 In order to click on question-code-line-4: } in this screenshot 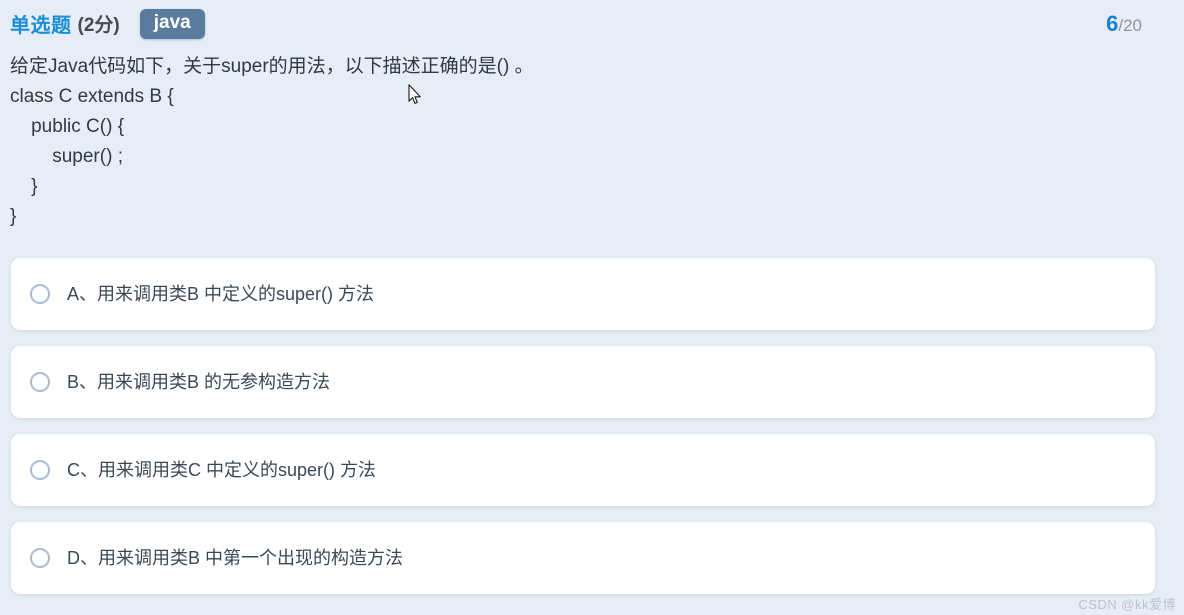, I will do `click(24, 186)`.